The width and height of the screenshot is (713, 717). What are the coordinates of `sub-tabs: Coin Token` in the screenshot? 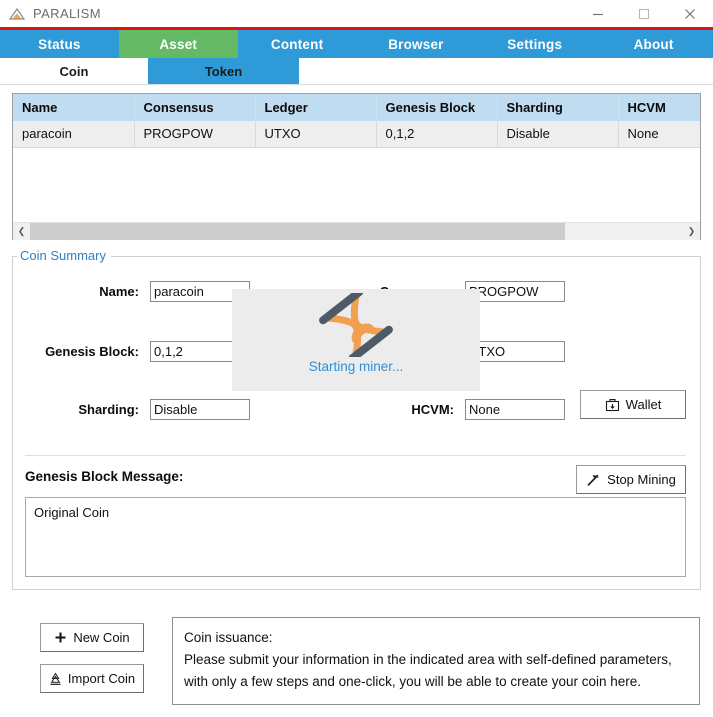 It's located at (356, 71).